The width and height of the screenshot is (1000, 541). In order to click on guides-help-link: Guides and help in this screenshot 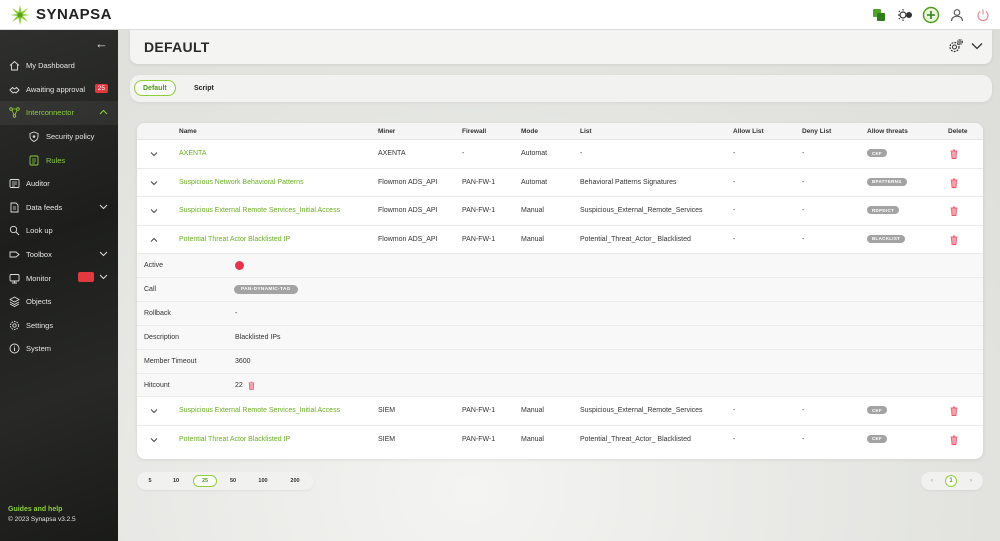, I will do `click(42, 509)`.